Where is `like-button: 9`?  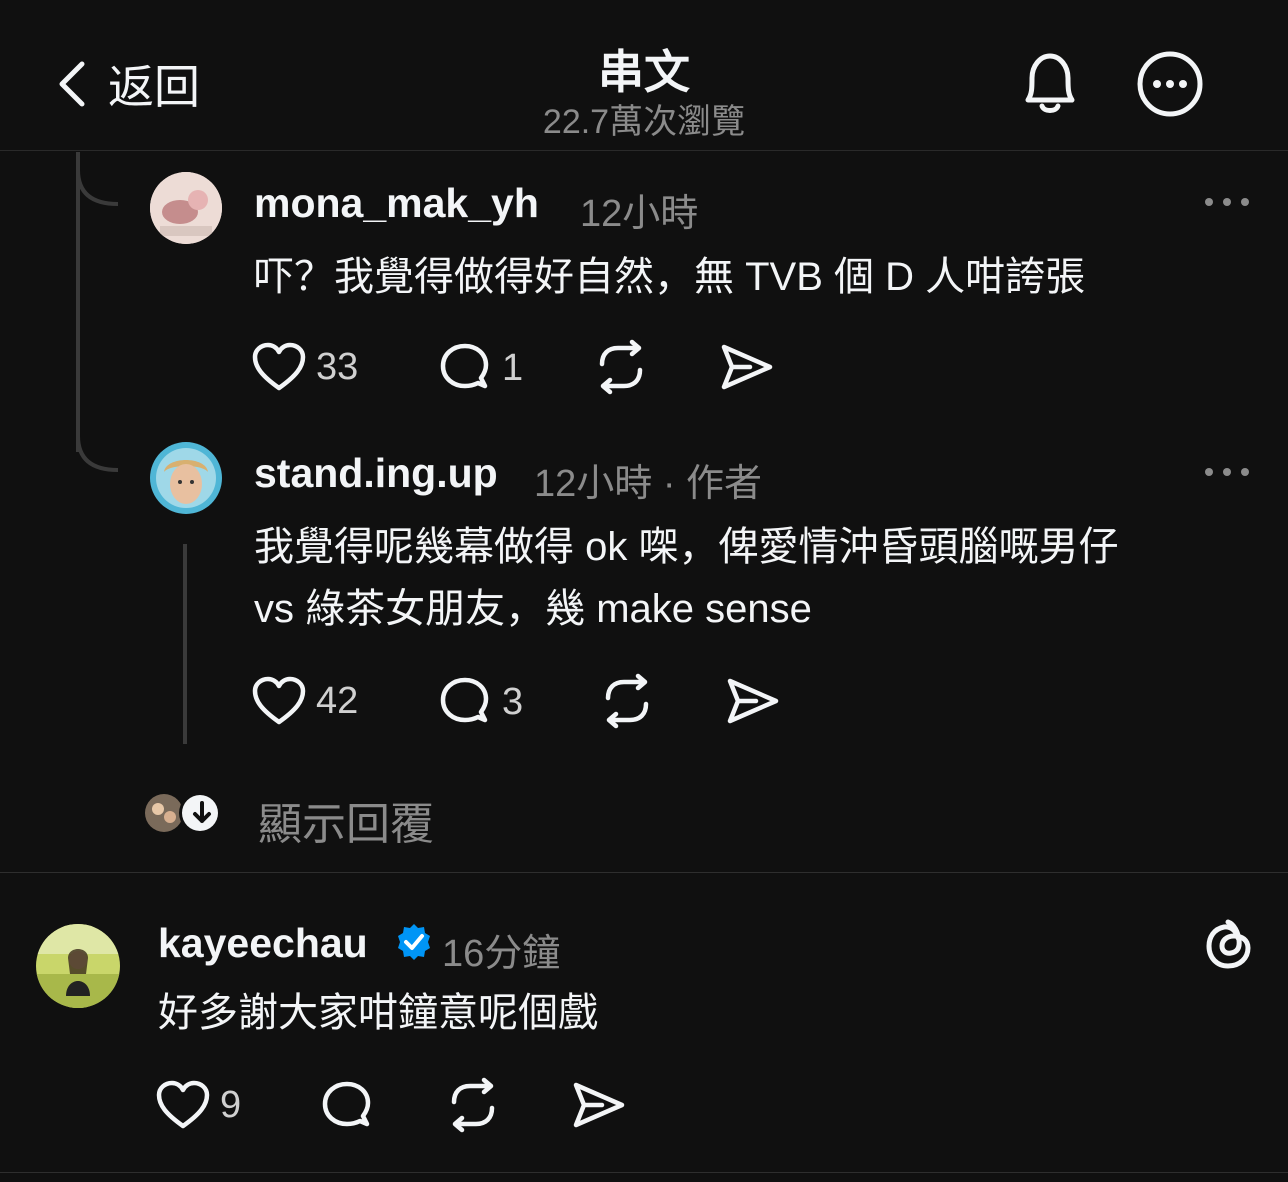 like-button: 9 is located at coordinates (198, 1105).